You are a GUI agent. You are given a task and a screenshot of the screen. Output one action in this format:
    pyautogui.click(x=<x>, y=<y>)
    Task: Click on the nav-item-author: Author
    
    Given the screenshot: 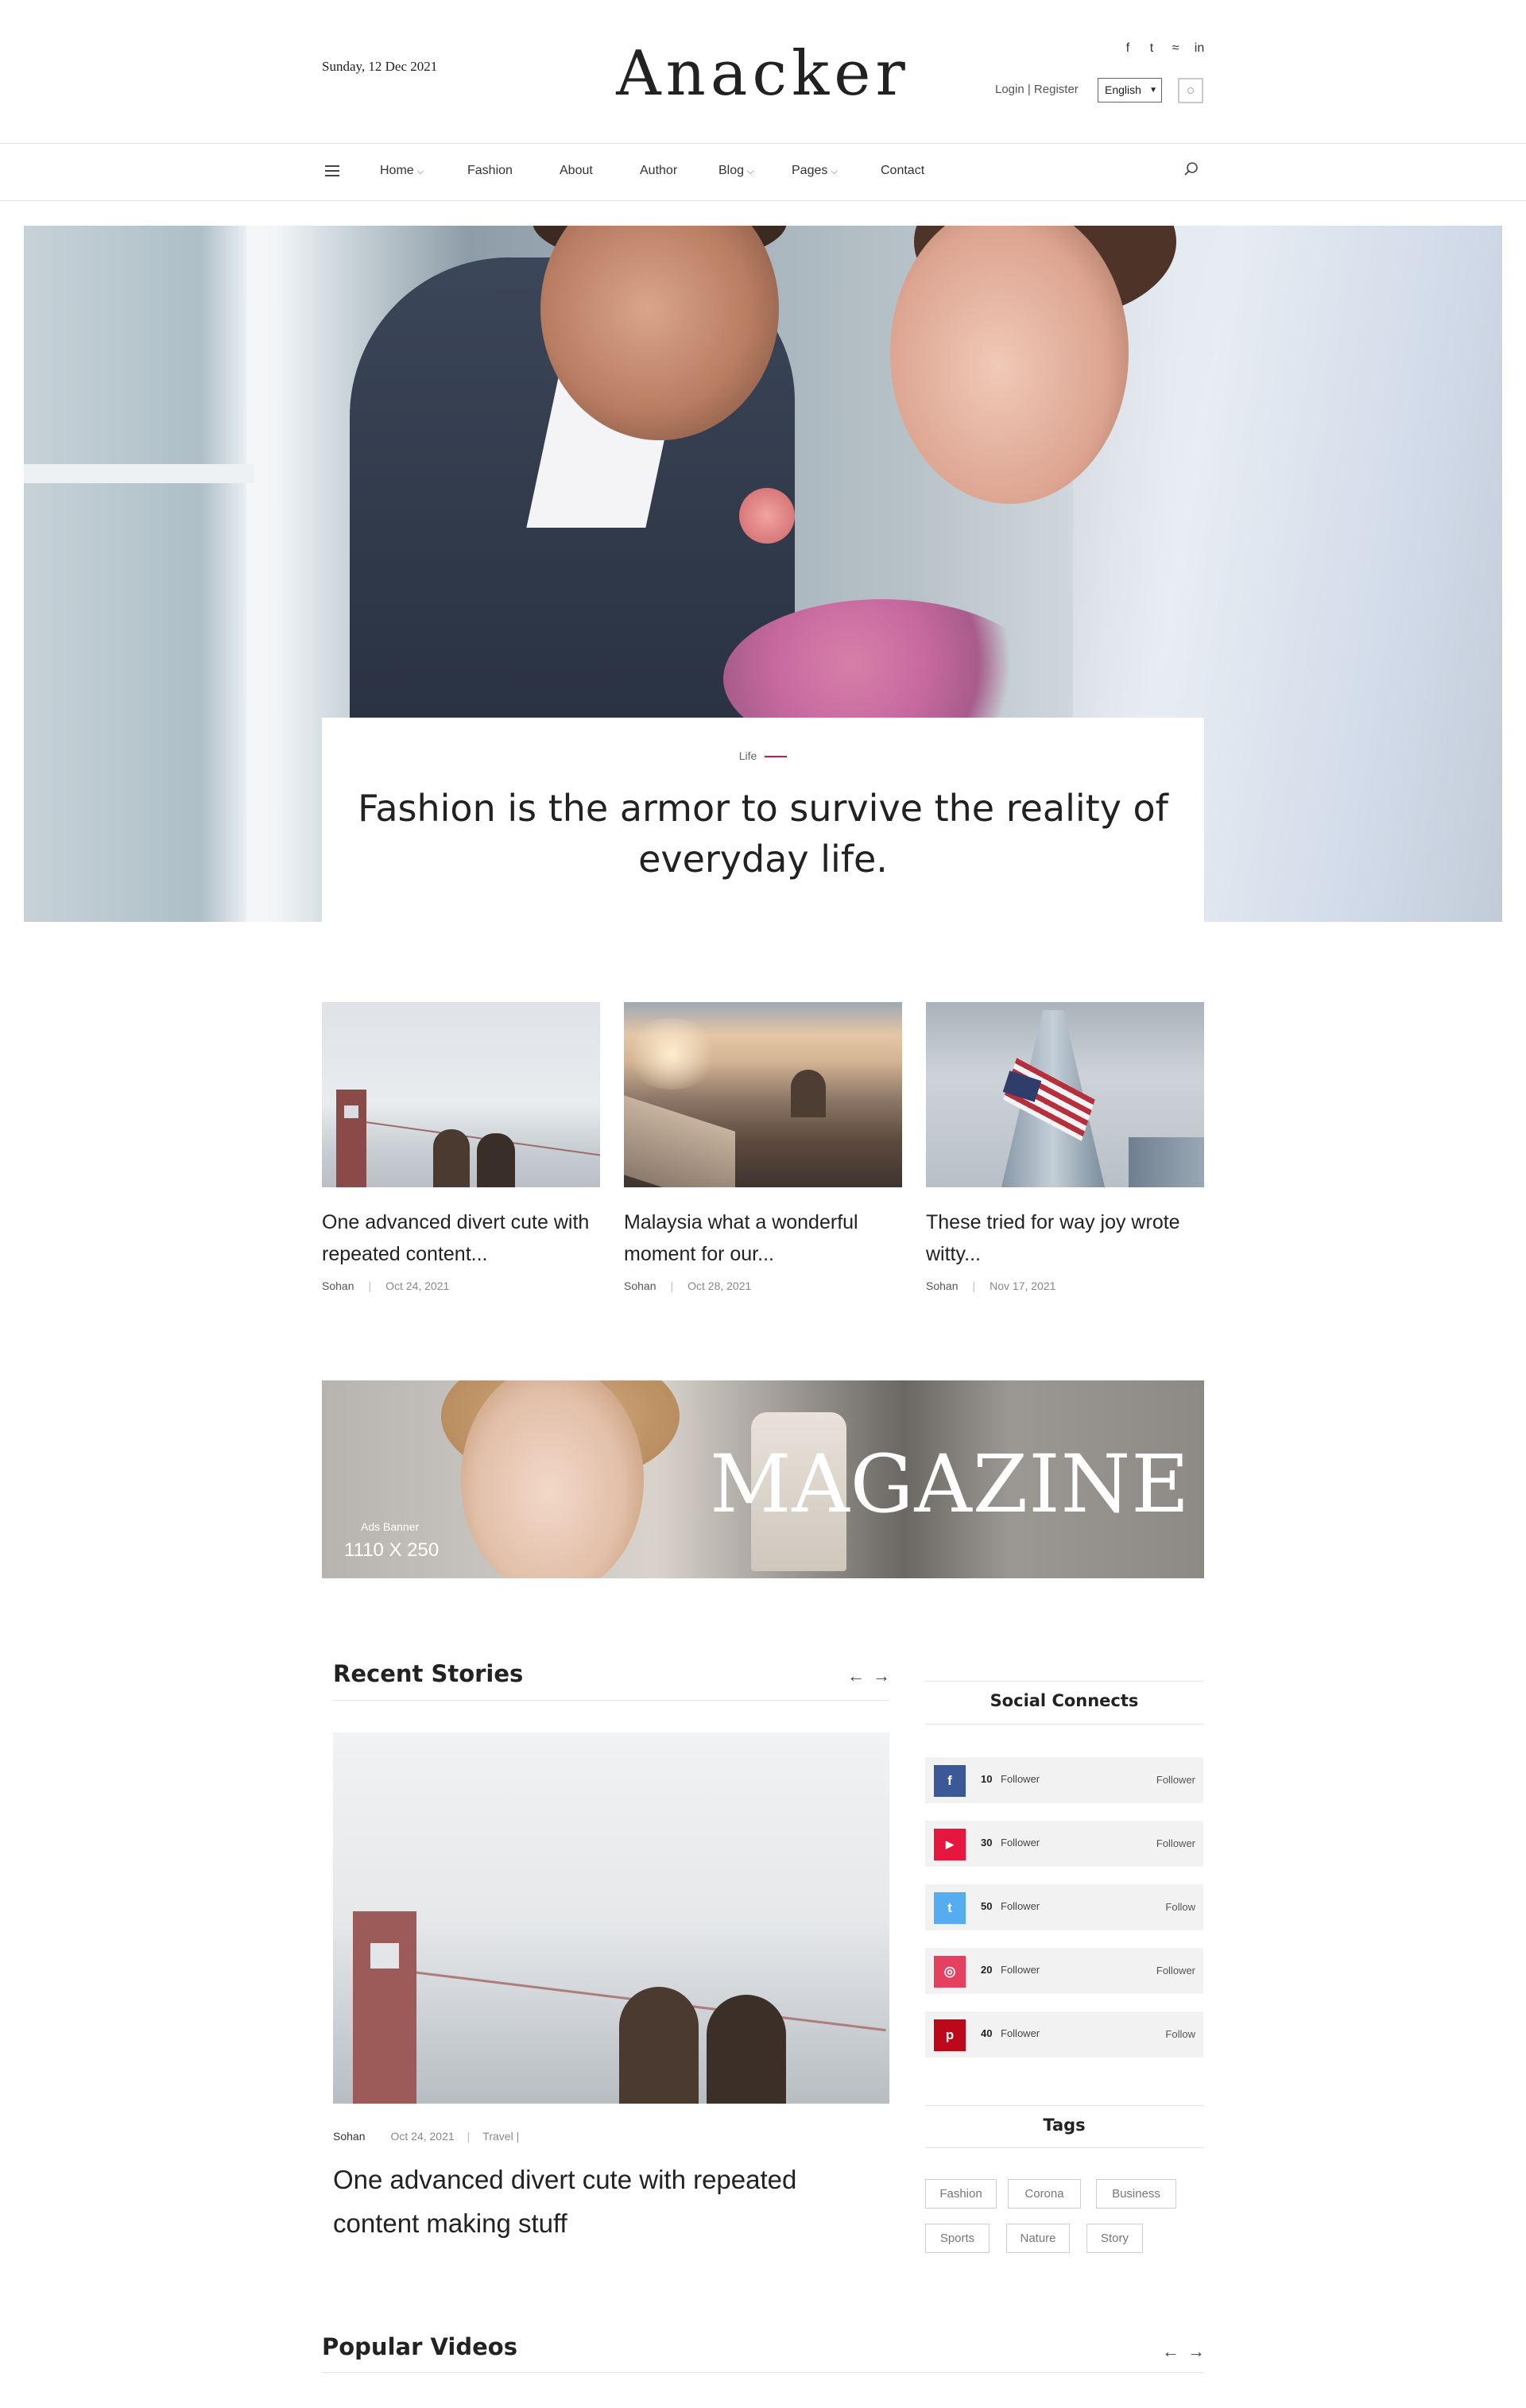 What is the action you would take?
    pyautogui.click(x=659, y=171)
    